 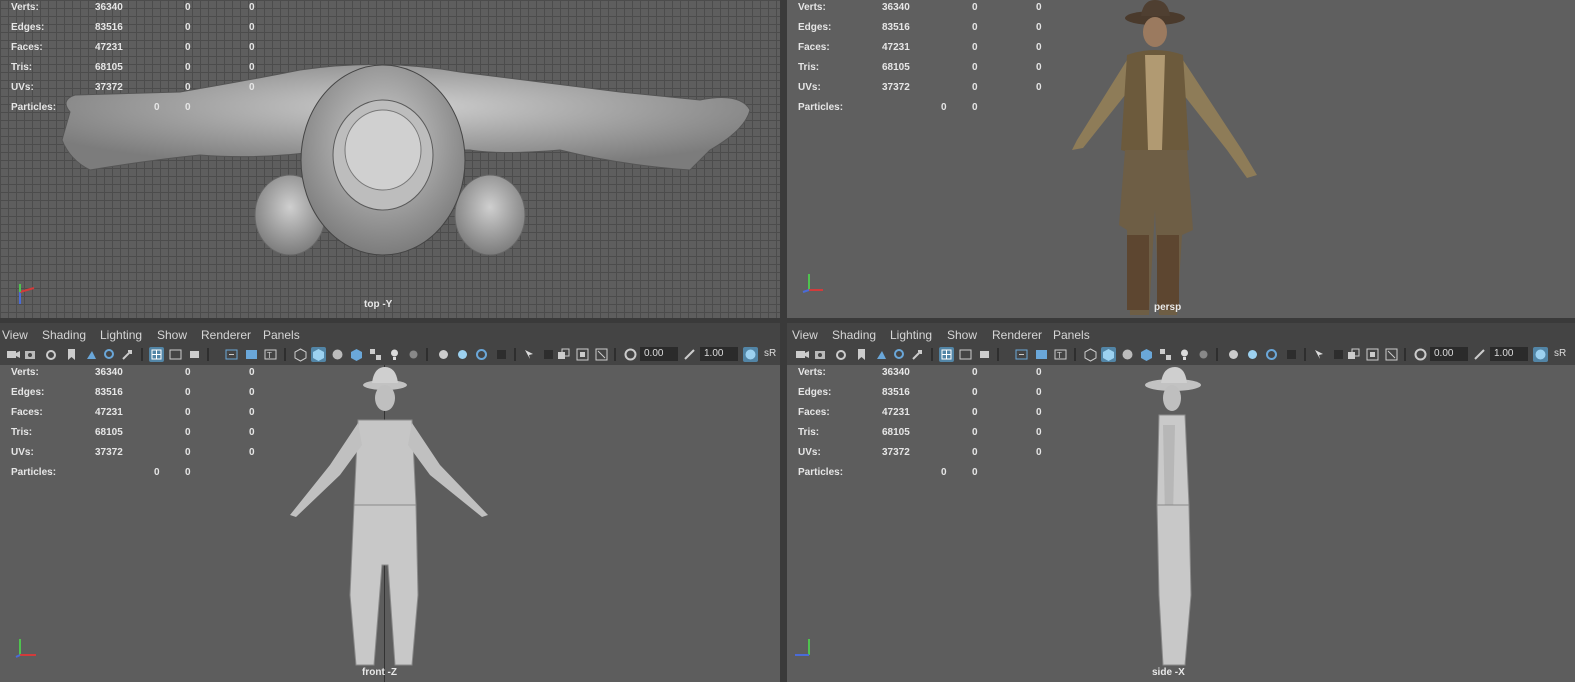 I want to click on pane-divider-vertical, so click(x=783, y=341).